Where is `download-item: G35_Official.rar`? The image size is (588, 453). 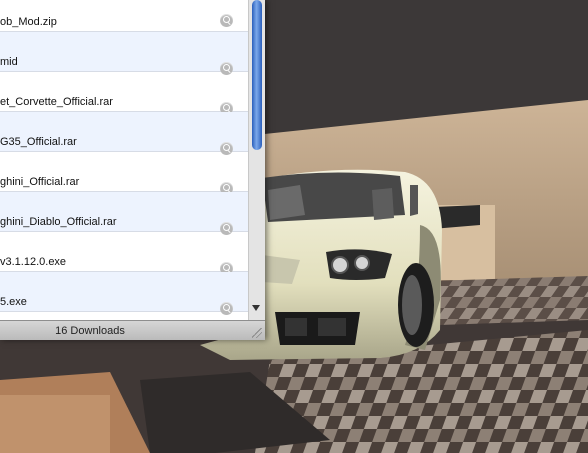 download-item: G35_Official.rar is located at coordinates (124, 133).